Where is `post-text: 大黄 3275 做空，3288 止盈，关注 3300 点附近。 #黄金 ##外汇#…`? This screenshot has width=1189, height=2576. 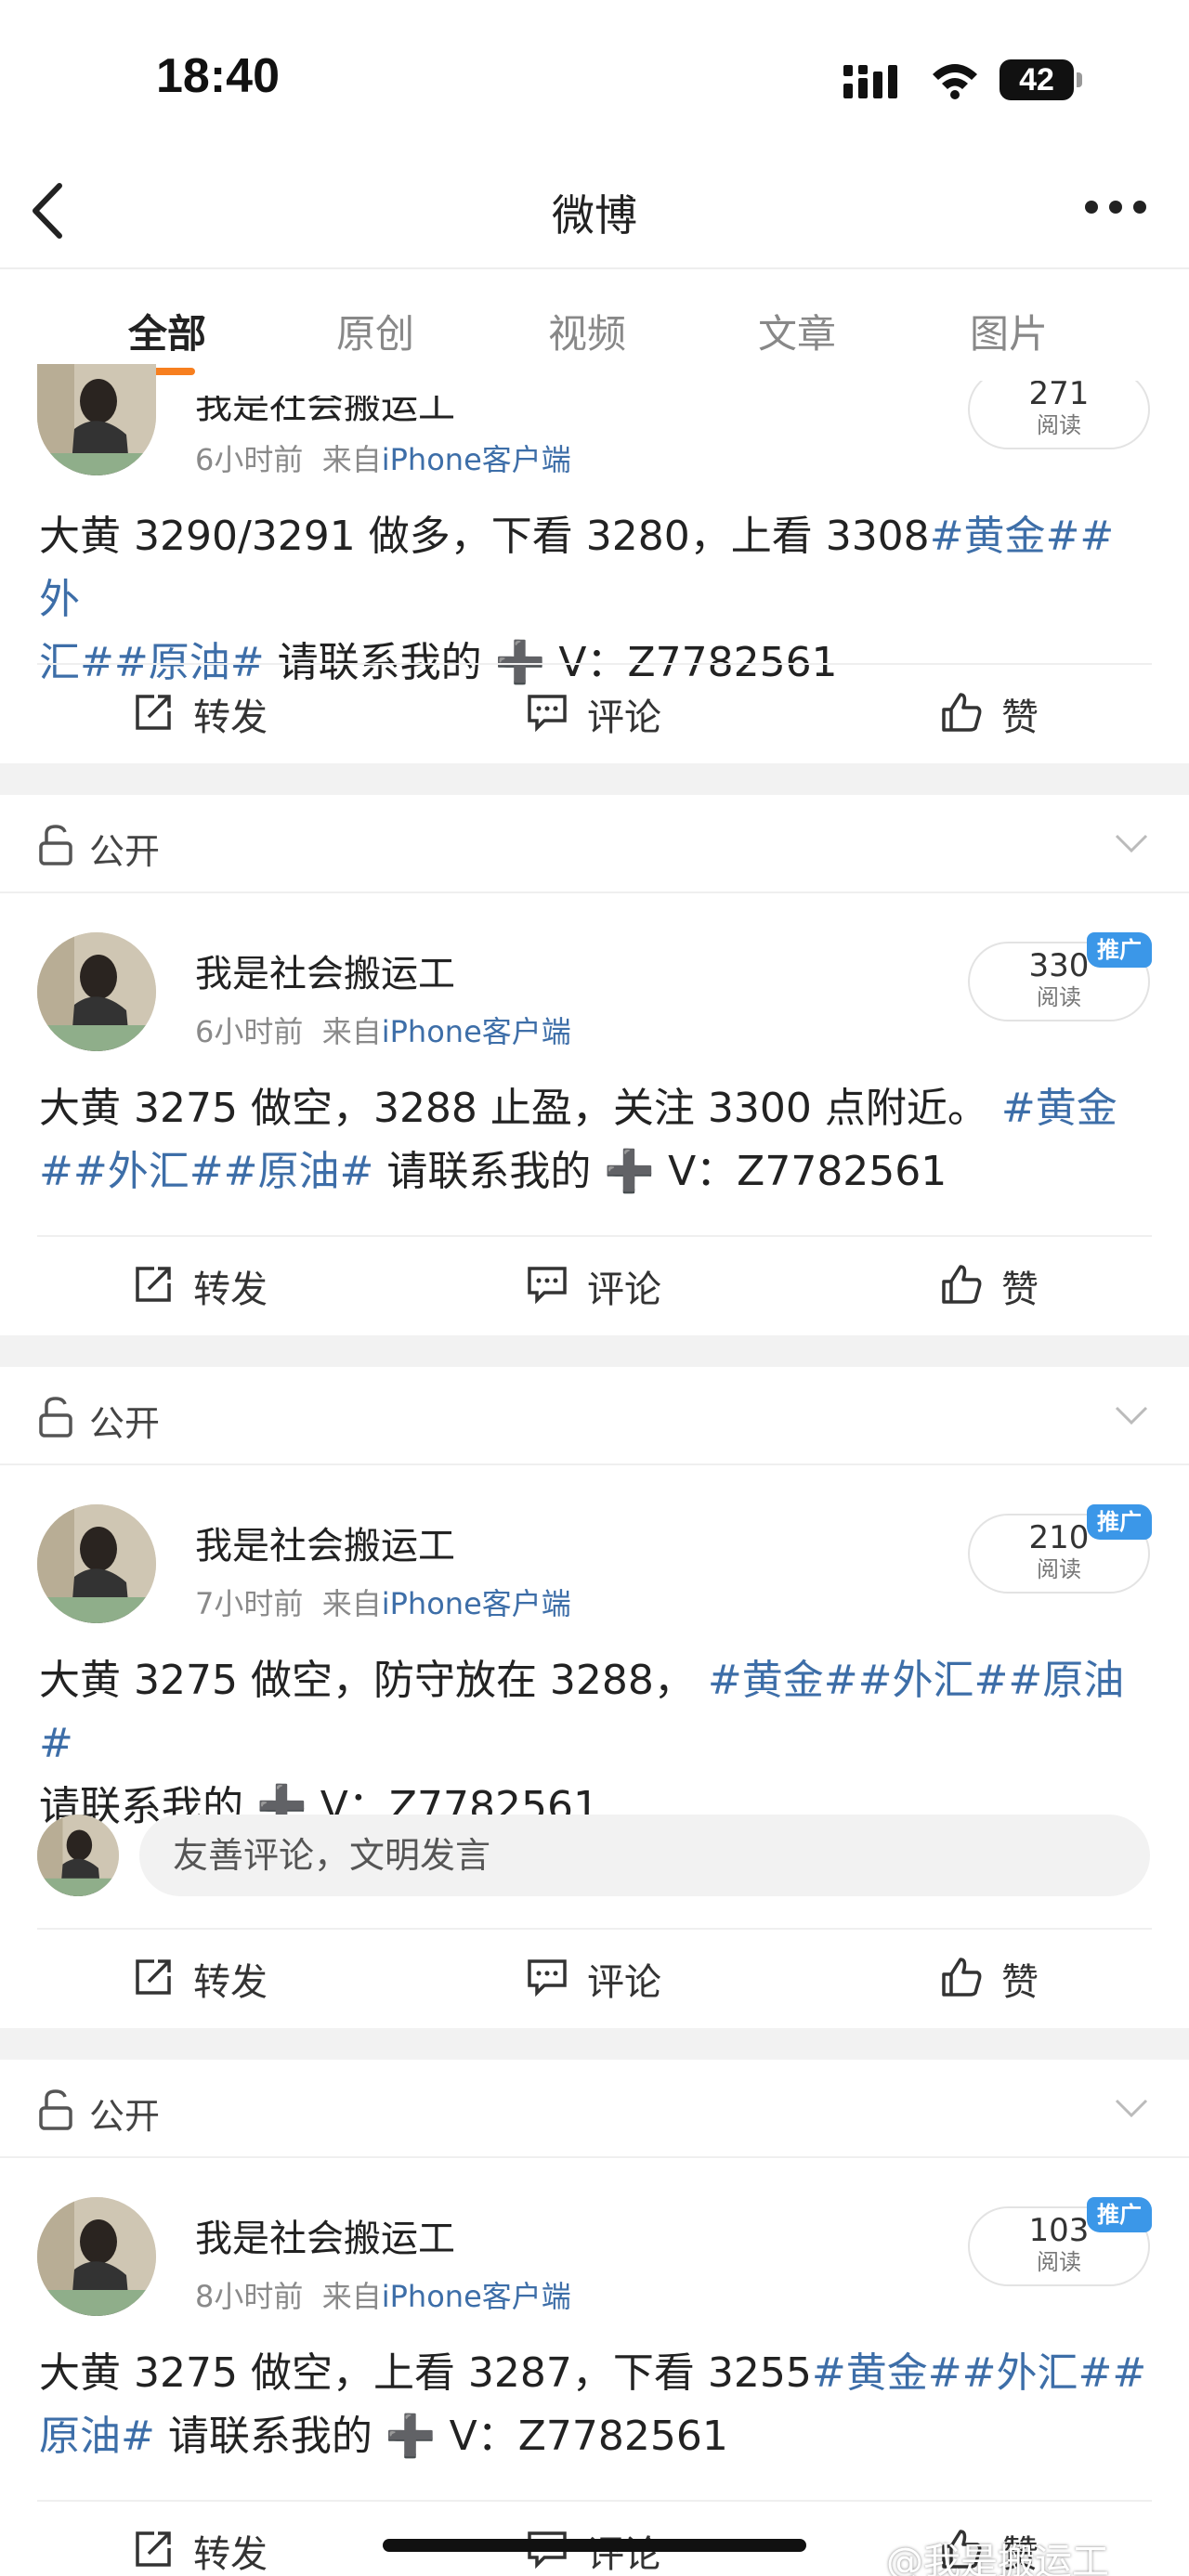 post-text: 大黄 3275 做空，3288 止盈，关注 3300 点附近。 #黄金 ##外汇#… is located at coordinates (578, 1140).